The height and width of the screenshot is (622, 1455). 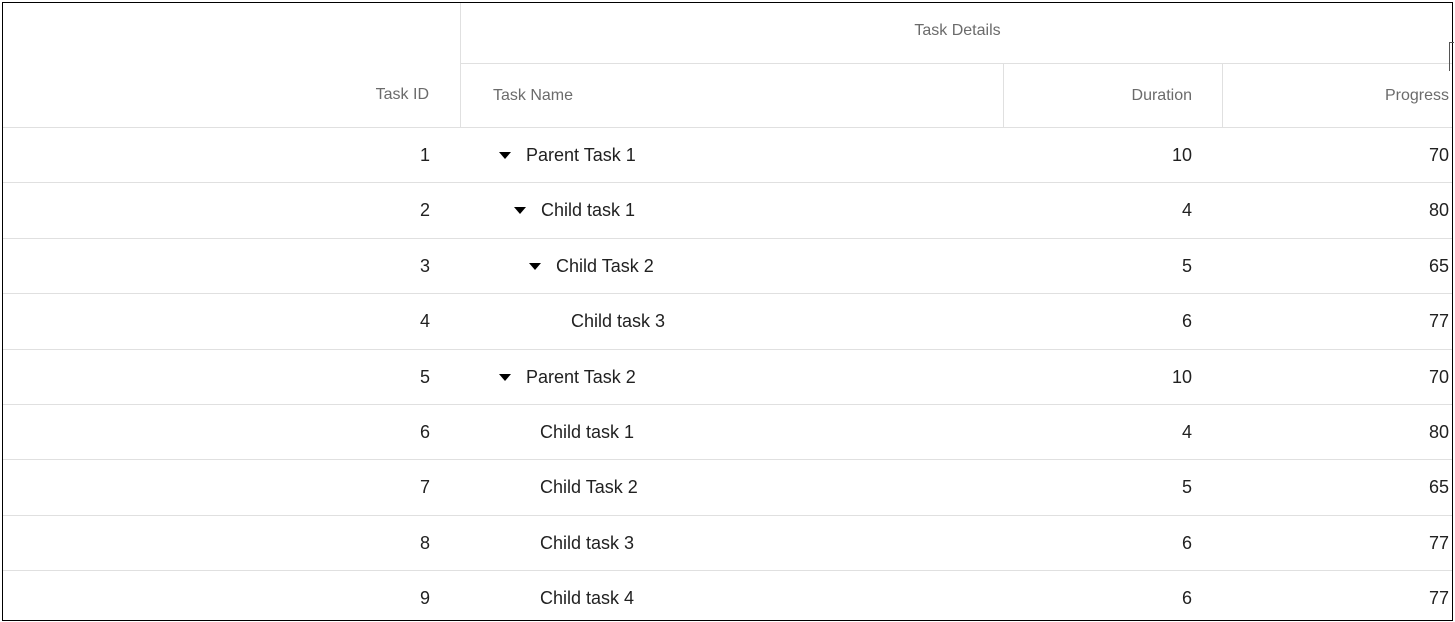 I want to click on table-row: 4 Child task 3 6 77, so click(x=727, y=322).